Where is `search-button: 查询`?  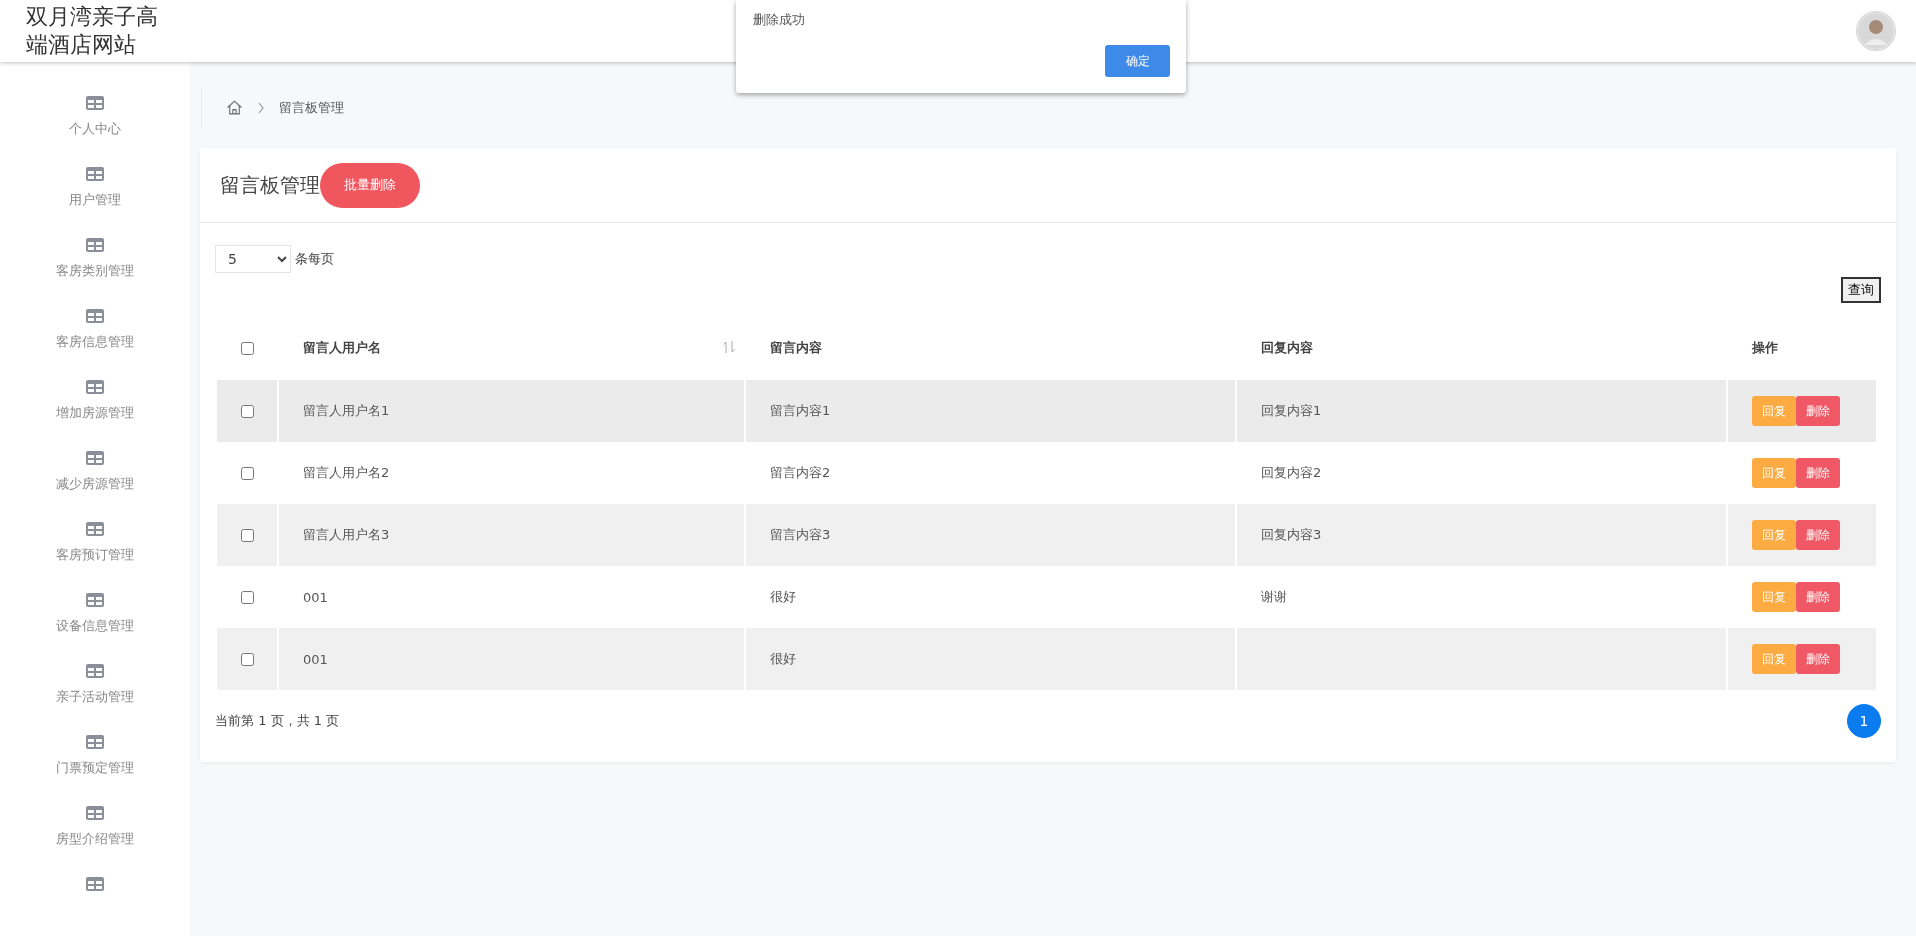 search-button: 查询 is located at coordinates (1861, 290).